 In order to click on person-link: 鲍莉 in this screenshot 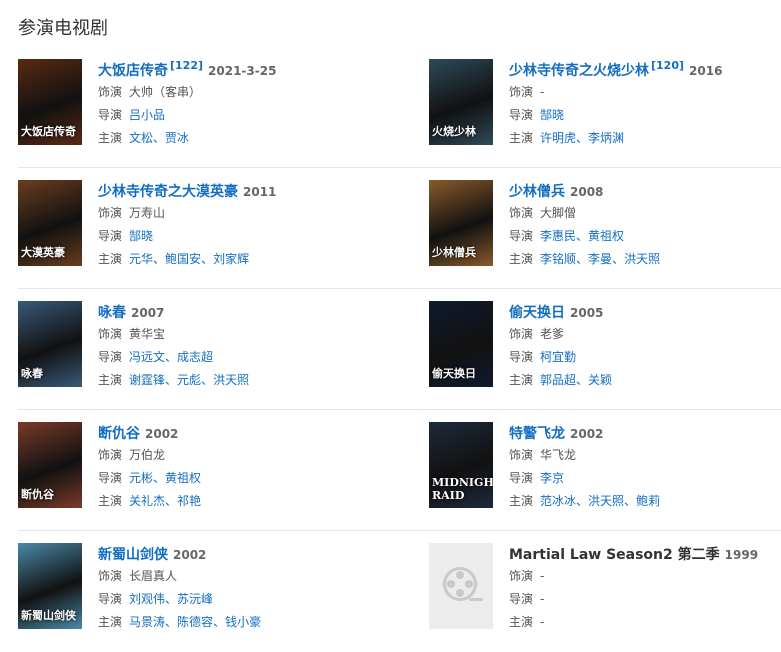, I will do `click(648, 501)`.